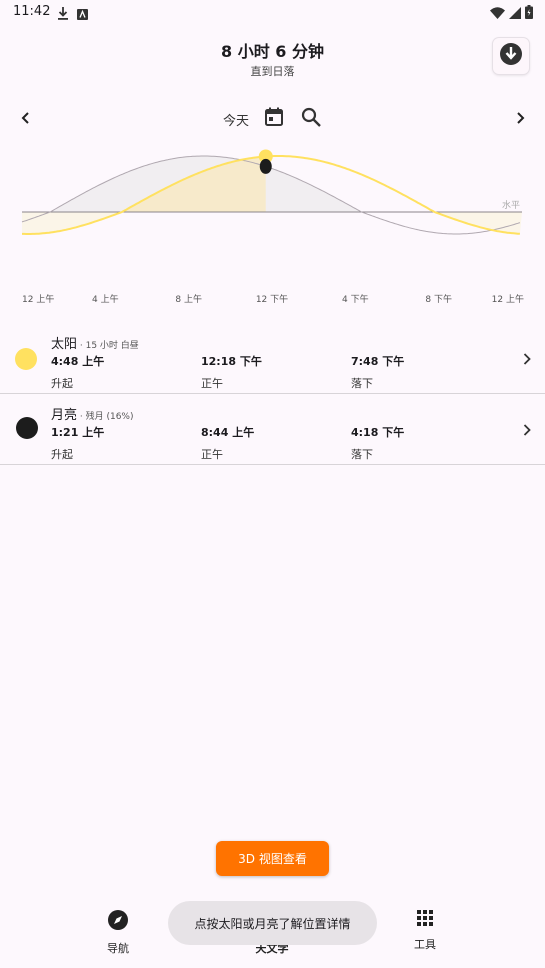 The width and height of the screenshot is (545, 968). Describe the element at coordinates (355, 299) in the screenshot. I see `x-tick-label: 4 下午` at that location.